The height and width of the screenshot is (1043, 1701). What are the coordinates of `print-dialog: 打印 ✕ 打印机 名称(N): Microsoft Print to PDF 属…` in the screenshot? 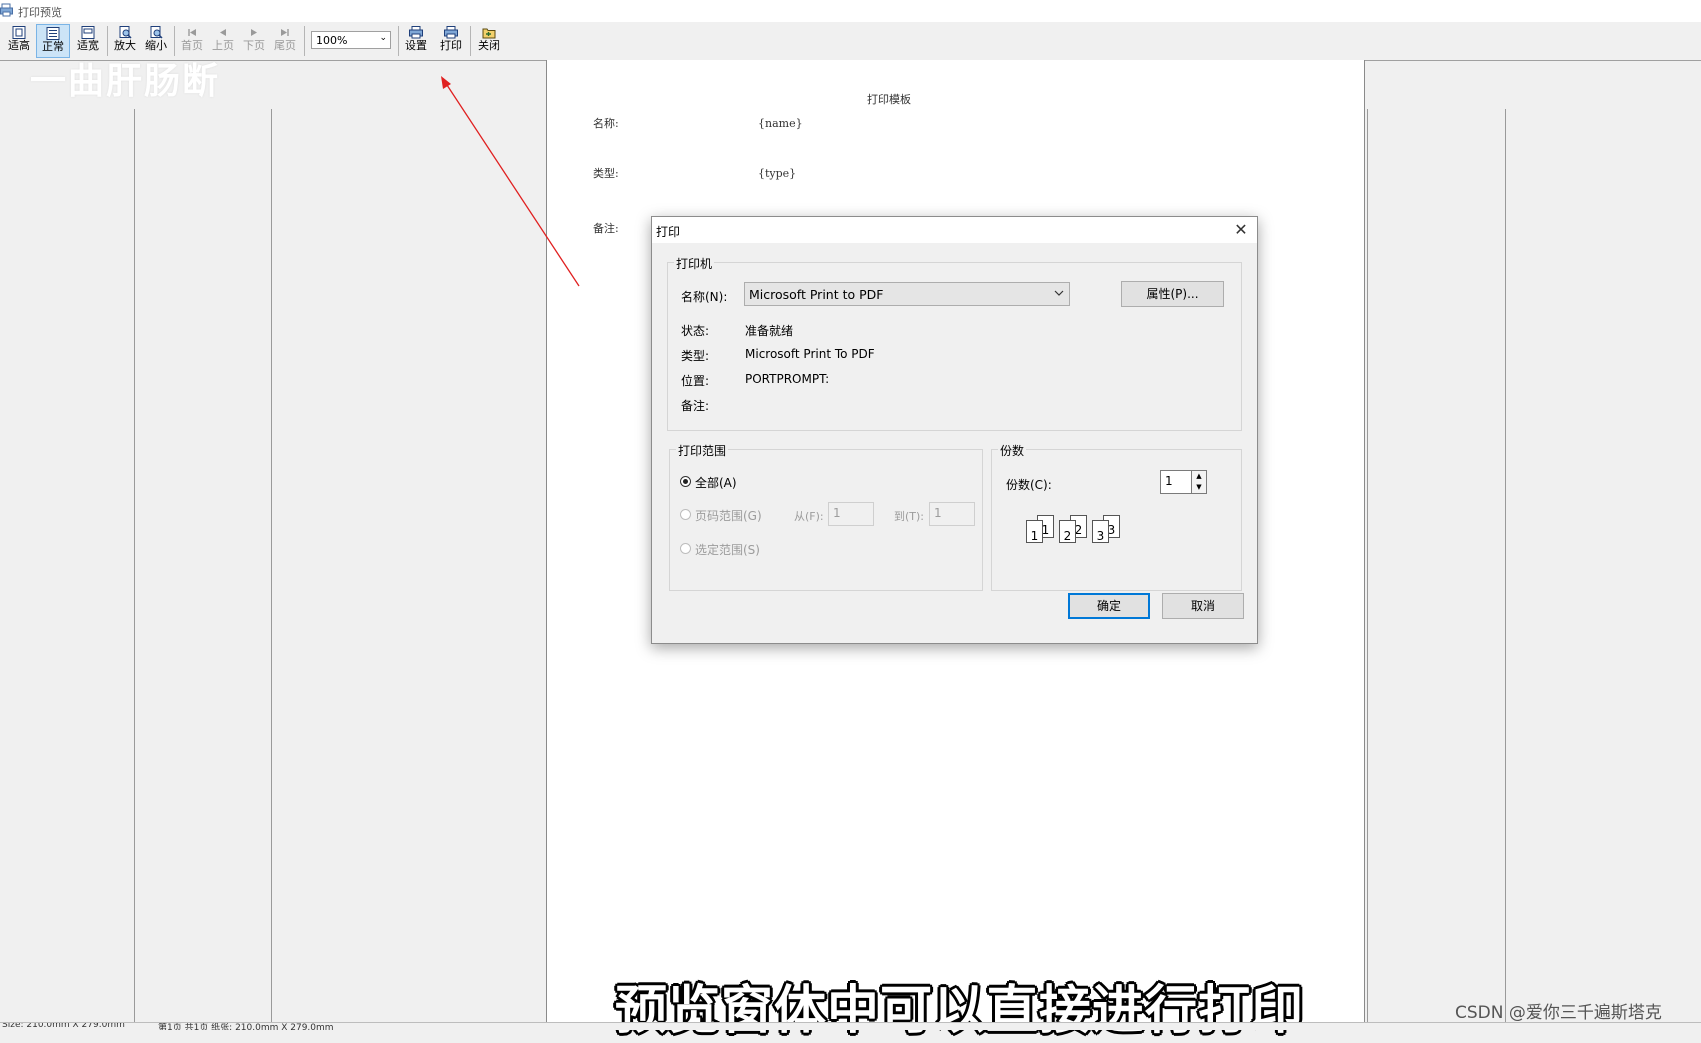 It's located at (954, 430).